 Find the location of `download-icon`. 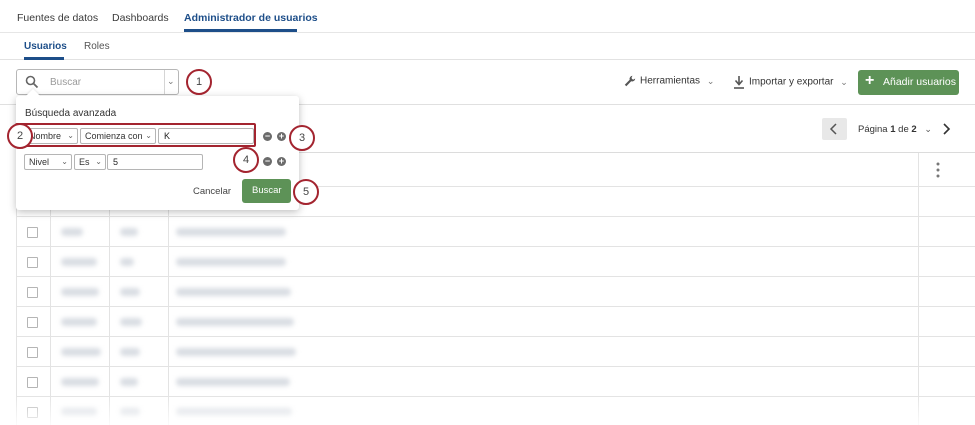

download-icon is located at coordinates (739, 82).